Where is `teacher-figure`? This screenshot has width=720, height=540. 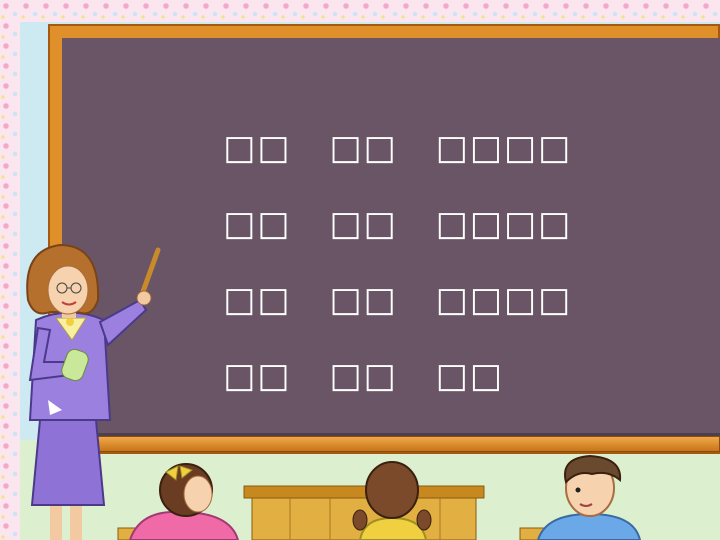 teacher-figure is located at coordinates (89, 391).